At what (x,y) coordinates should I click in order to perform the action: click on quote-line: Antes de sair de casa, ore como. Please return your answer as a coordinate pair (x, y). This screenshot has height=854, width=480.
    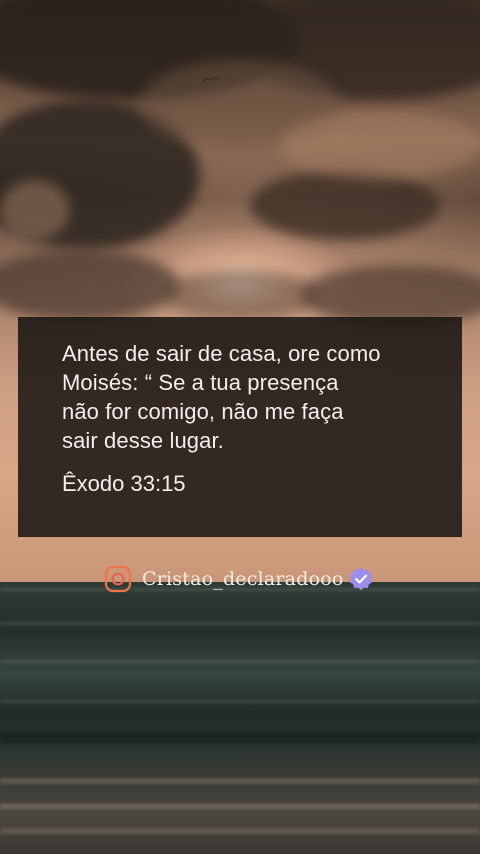
    Looking at the image, I should click on (221, 353).